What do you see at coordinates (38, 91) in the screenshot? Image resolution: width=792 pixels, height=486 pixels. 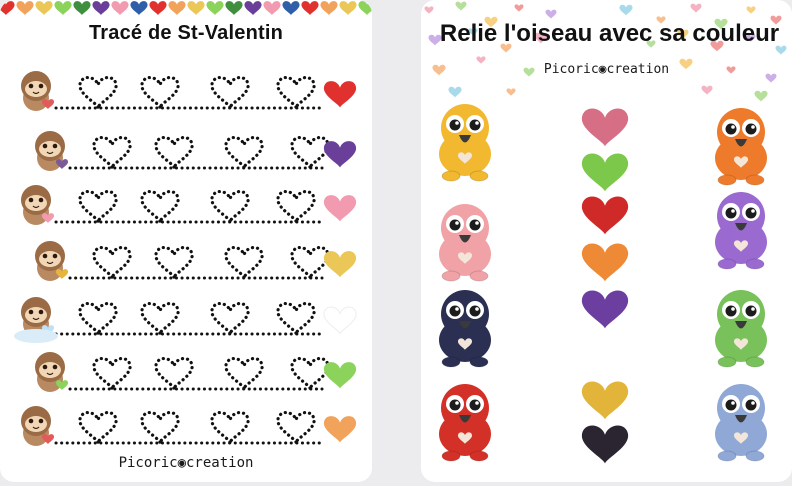 I see `sloth-love-letter-icon` at bounding box center [38, 91].